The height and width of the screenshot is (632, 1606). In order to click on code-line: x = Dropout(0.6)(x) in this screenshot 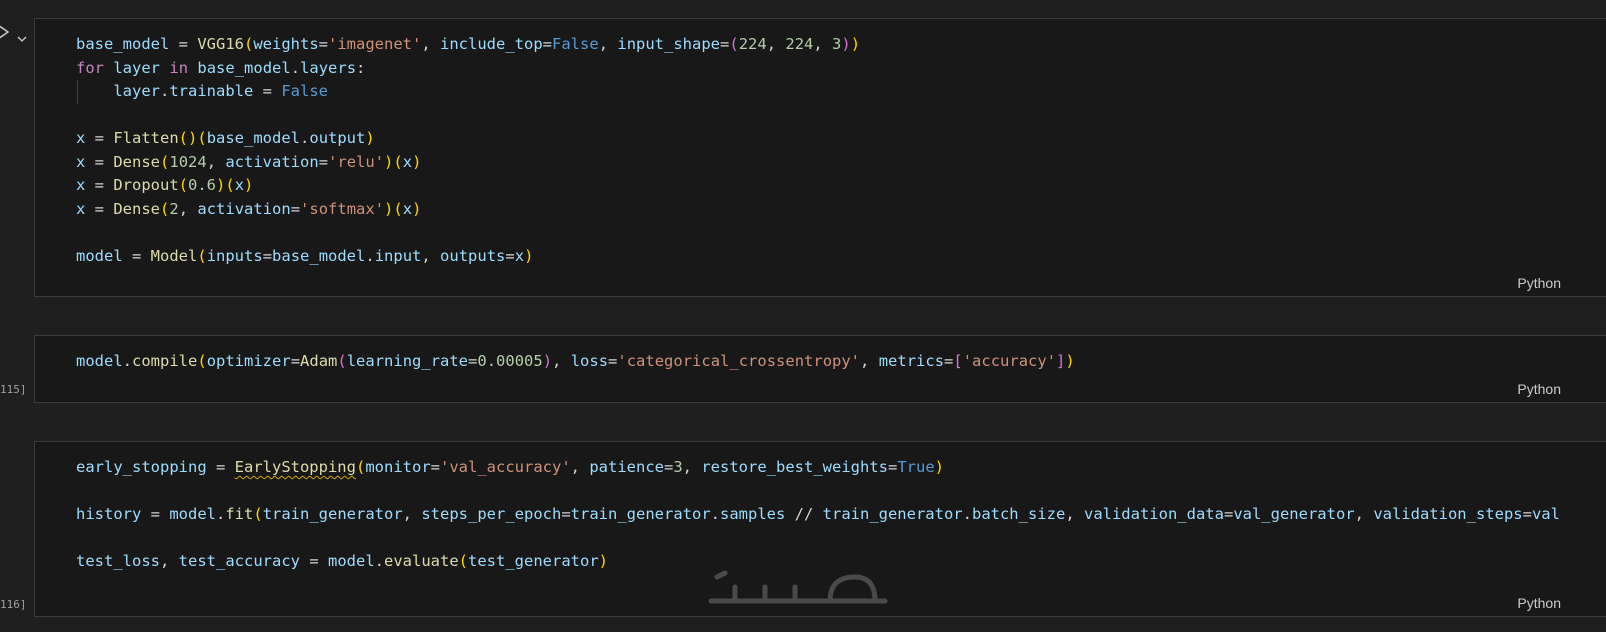, I will do `click(841, 186)`.